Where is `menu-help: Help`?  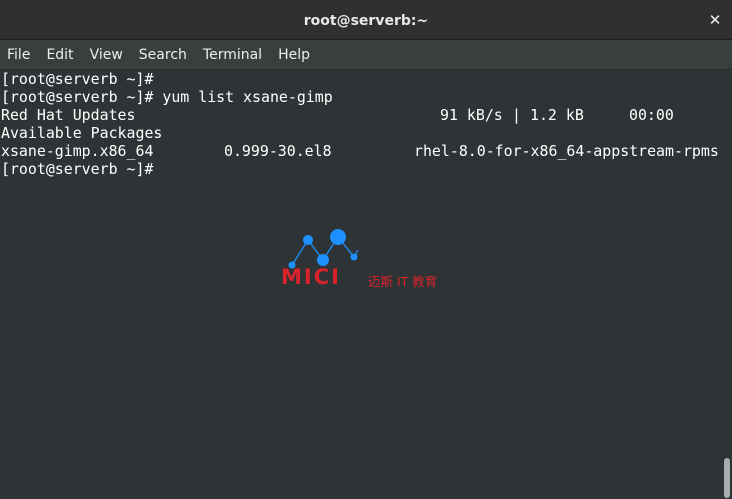 menu-help: Help is located at coordinates (294, 55).